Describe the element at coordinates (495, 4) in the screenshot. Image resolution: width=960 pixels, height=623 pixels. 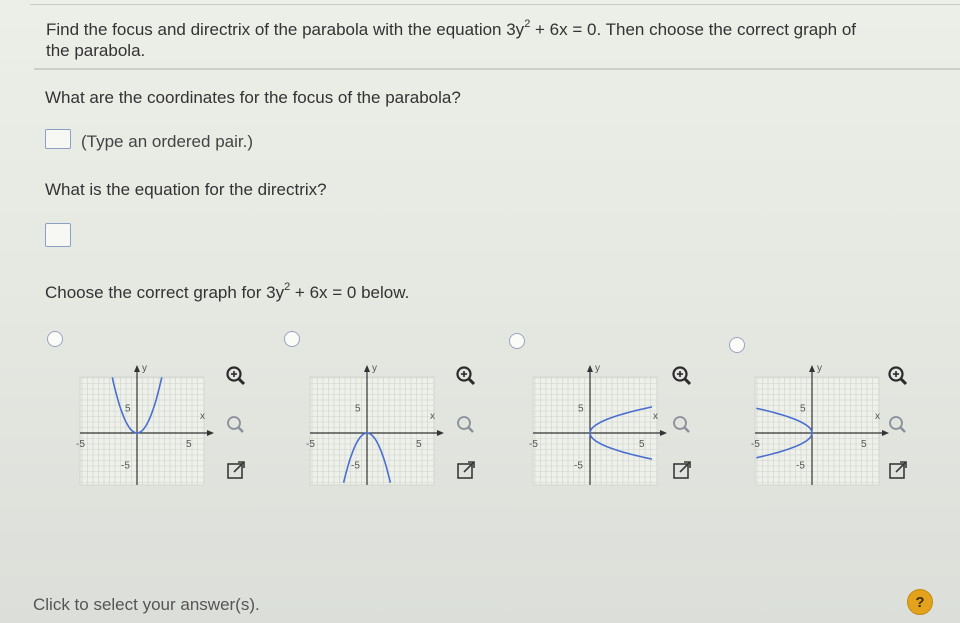
I see `top-border` at that location.